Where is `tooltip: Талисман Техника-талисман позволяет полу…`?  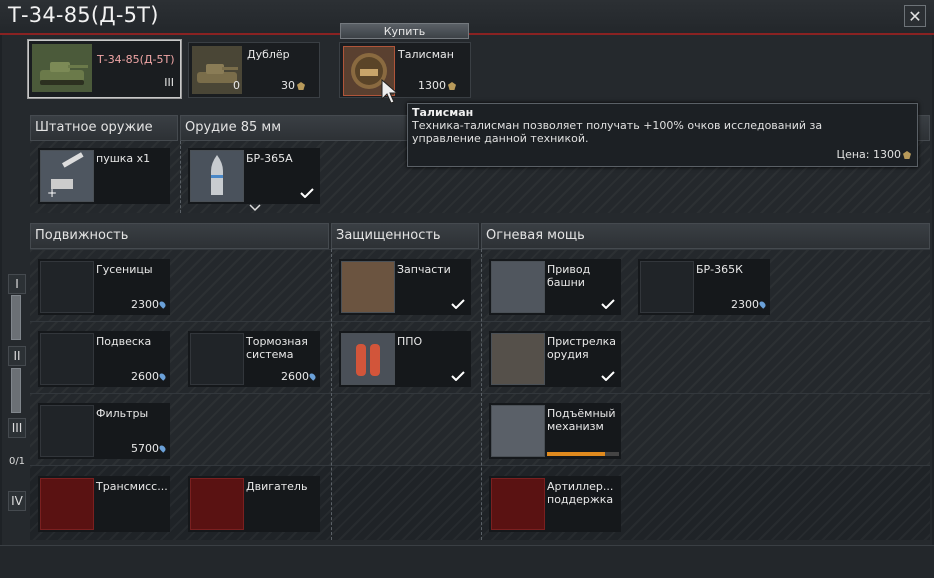 tooltip: Талисман Техника-талисман позволяет полу… is located at coordinates (662, 135).